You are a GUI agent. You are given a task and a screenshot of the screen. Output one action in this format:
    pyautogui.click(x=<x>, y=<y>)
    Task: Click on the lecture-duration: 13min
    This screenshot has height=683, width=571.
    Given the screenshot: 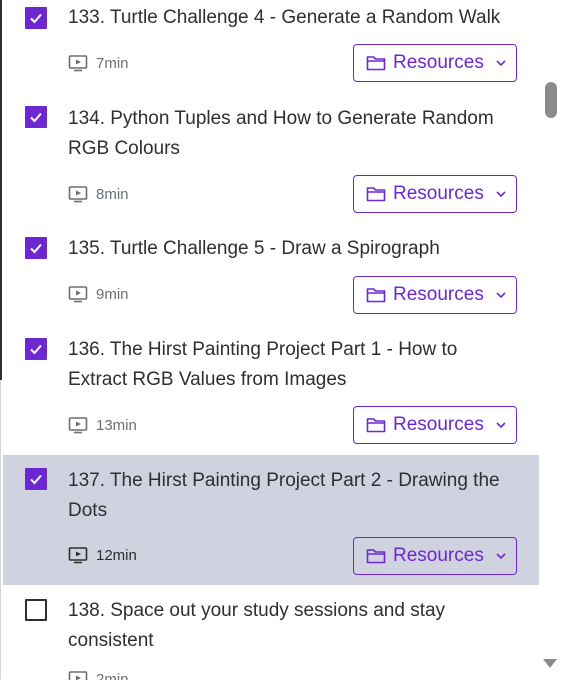 What is the action you would take?
    pyautogui.click(x=102, y=425)
    